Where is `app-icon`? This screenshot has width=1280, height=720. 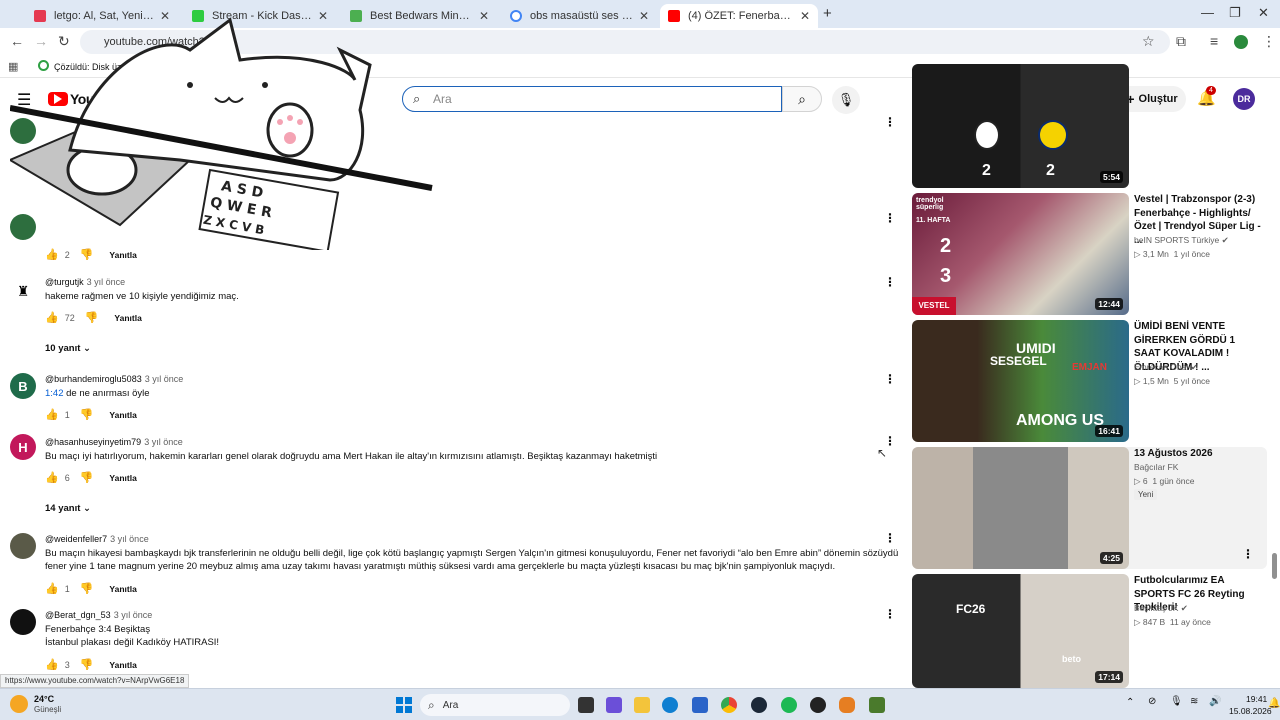
app-icon is located at coordinates (614, 705).